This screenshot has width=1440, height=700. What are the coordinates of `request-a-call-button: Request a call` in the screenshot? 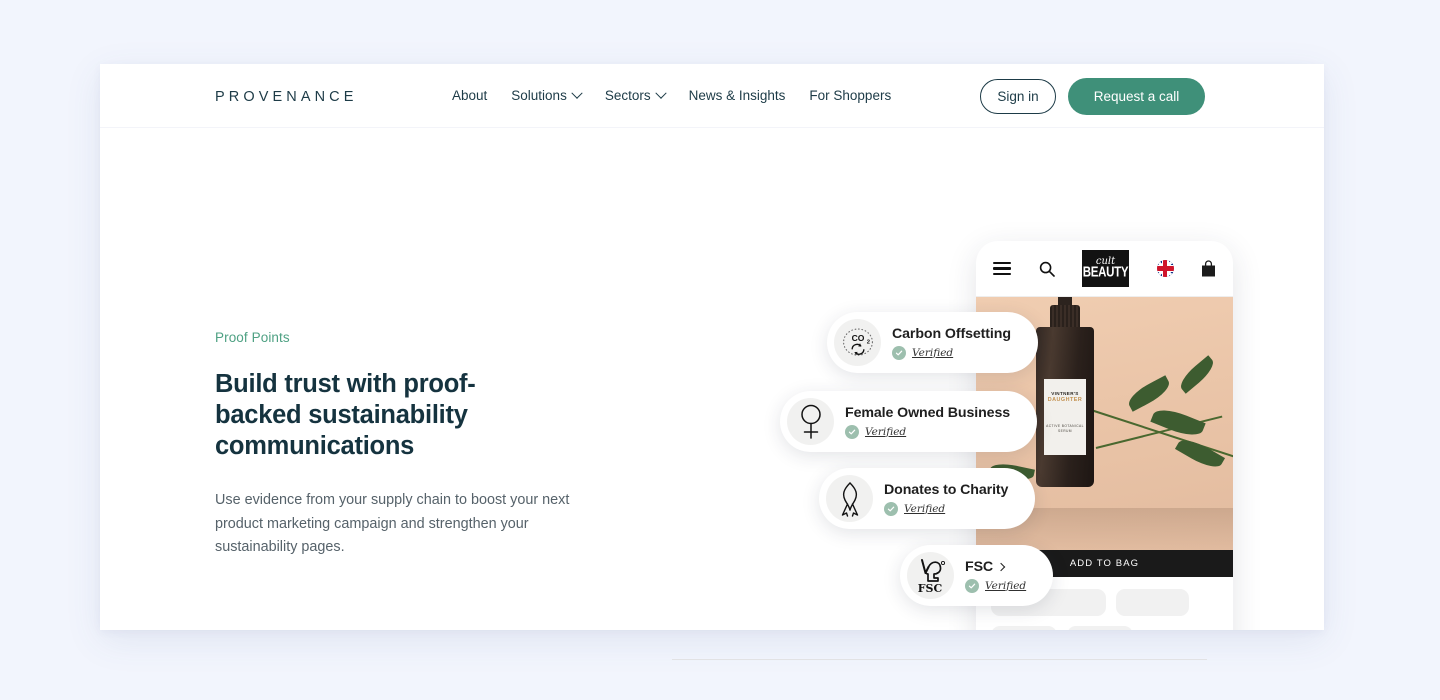 It's located at (1136, 96).